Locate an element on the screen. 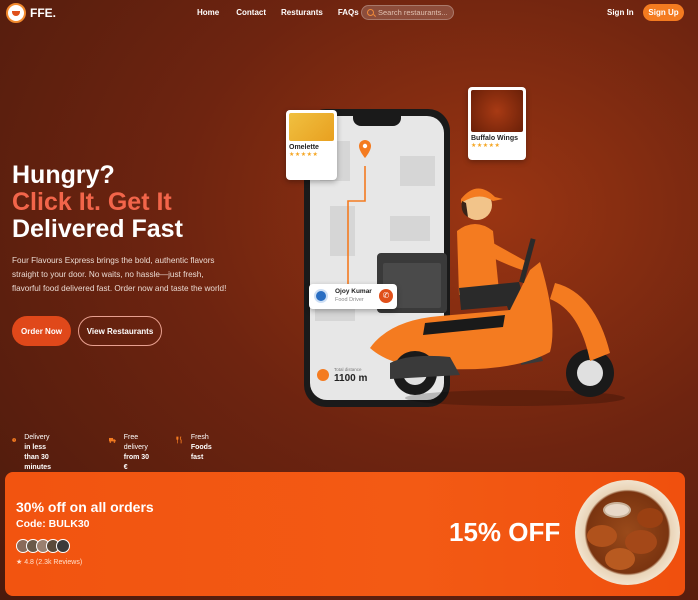 The width and height of the screenshot is (698, 600). dish-name: Buffalo Wings is located at coordinates (494, 138).